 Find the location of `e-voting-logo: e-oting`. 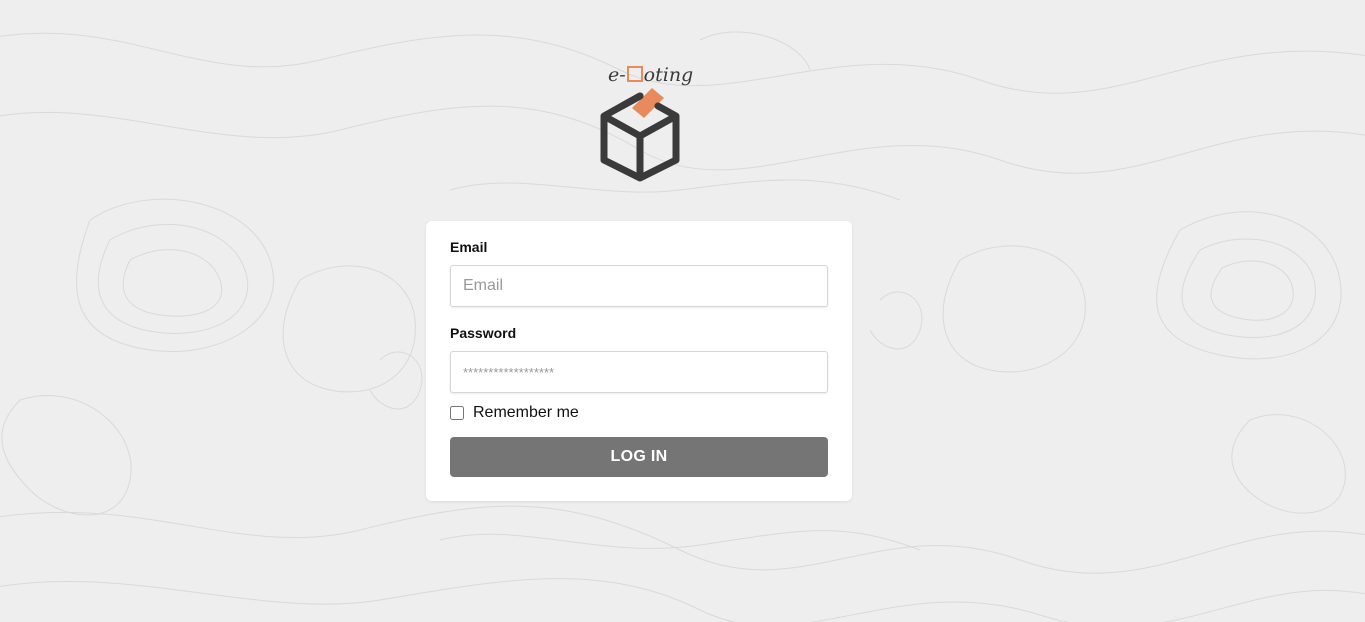

e-voting-logo: e-oting is located at coordinates (644, 123).